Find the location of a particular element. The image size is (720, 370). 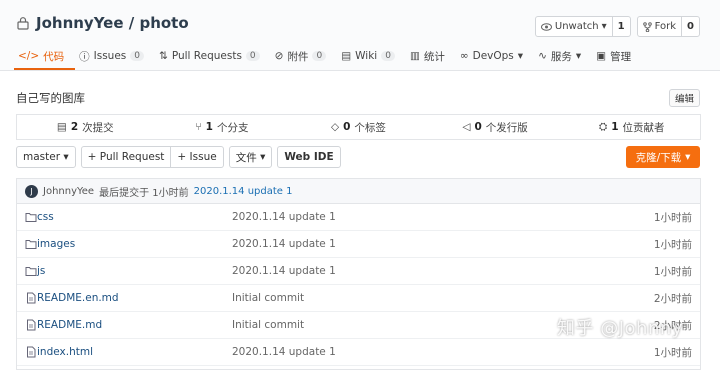

wiki-icon: ▤ is located at coordinates (346, 56).